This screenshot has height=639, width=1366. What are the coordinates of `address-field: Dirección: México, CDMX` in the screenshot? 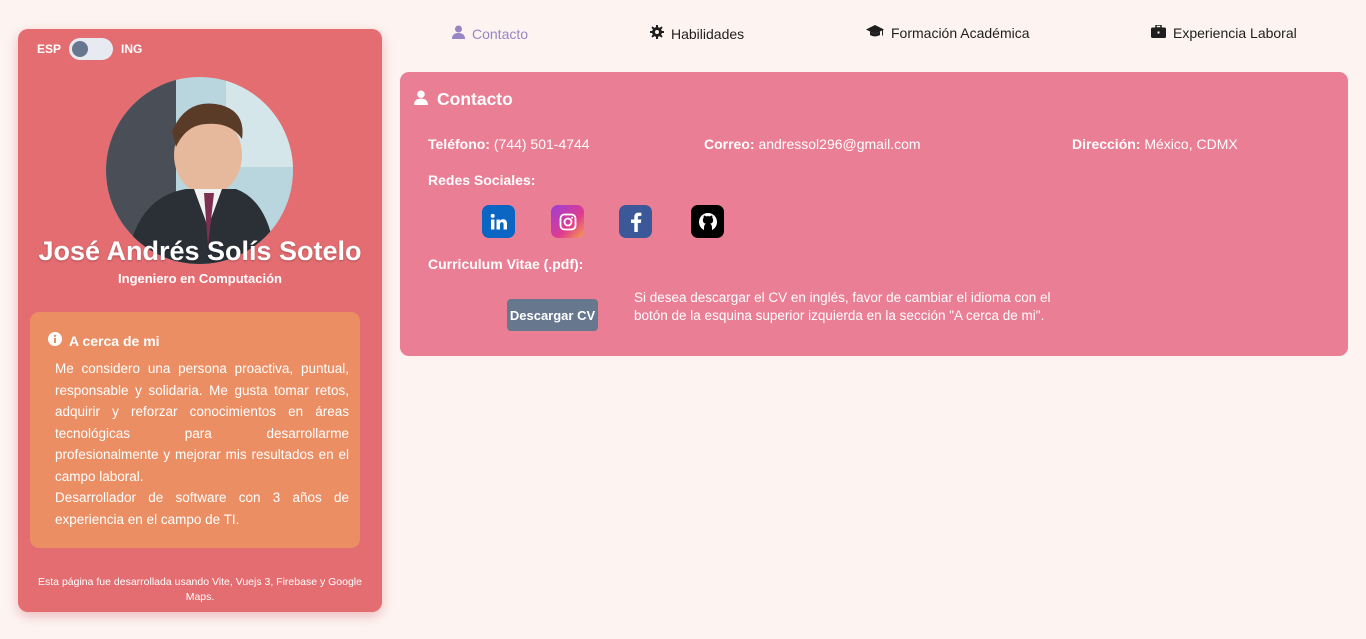 It's located at (1155, 144).